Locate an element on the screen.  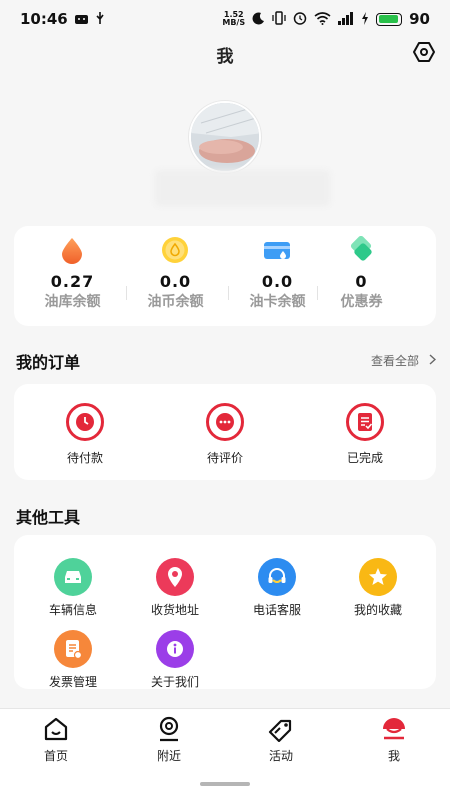
clock-icon is located at coordinates (85, 422).